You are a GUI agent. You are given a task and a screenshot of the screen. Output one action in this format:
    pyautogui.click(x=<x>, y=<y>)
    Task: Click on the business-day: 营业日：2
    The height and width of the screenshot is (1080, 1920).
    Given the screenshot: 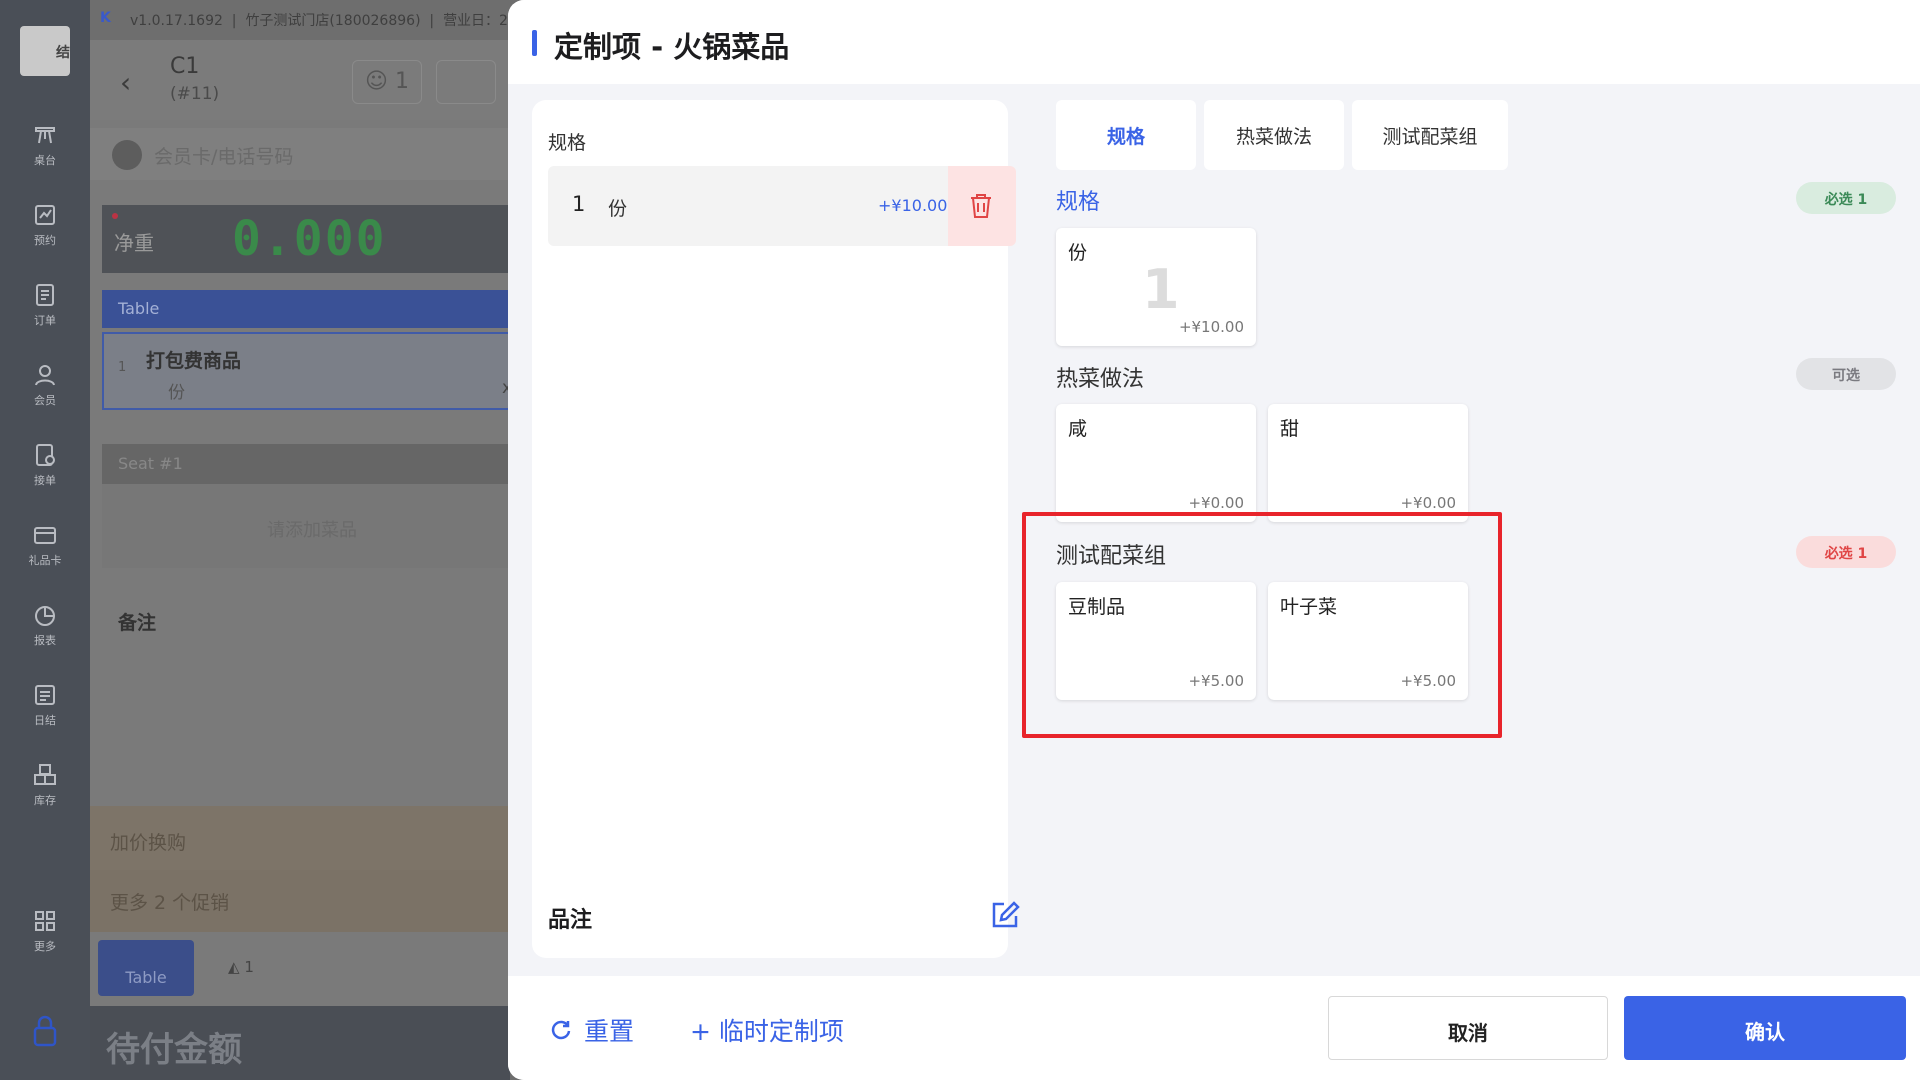 What is the action you would take?
    pyautogui.click(x=475, y=21)
    